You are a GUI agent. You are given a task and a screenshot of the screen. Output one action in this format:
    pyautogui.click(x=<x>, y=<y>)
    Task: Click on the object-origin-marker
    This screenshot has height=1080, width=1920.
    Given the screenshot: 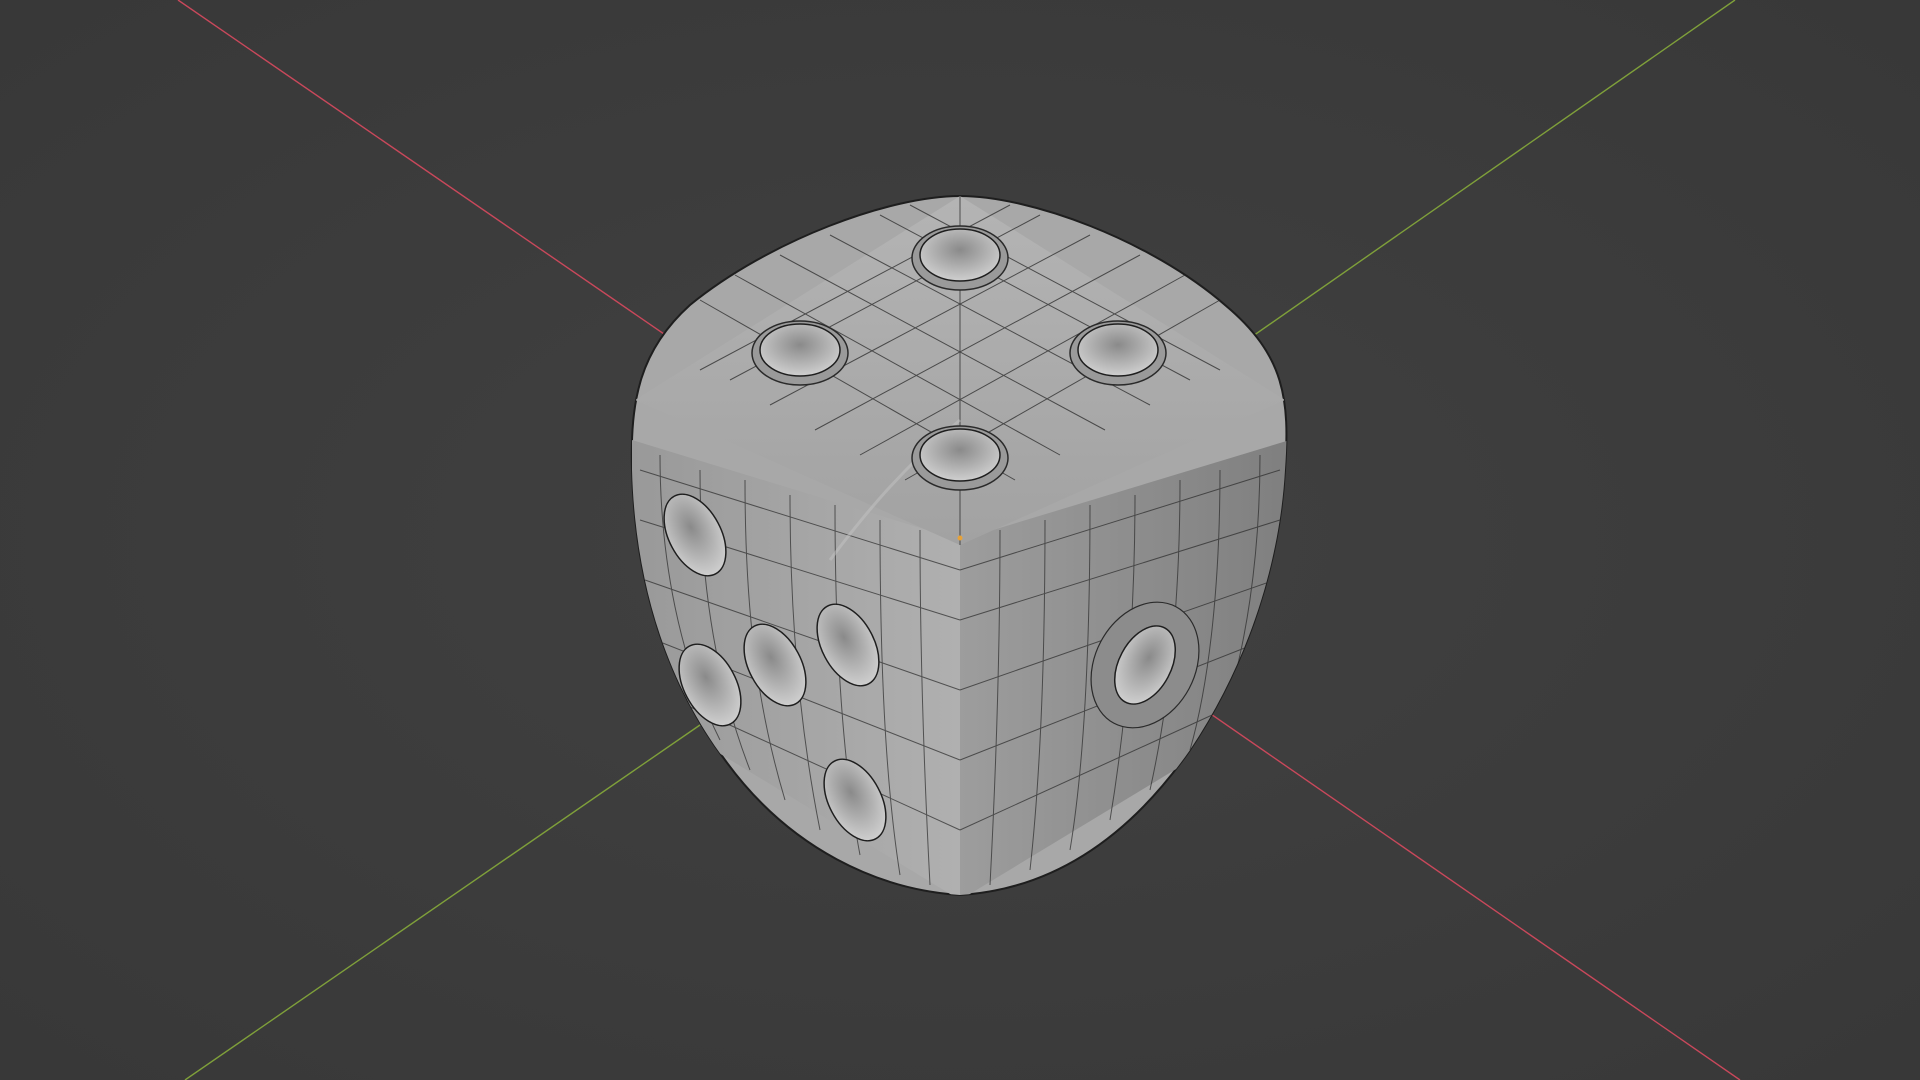 What is the action you would take?
    pyautogui.click(x=960, y=538)
    